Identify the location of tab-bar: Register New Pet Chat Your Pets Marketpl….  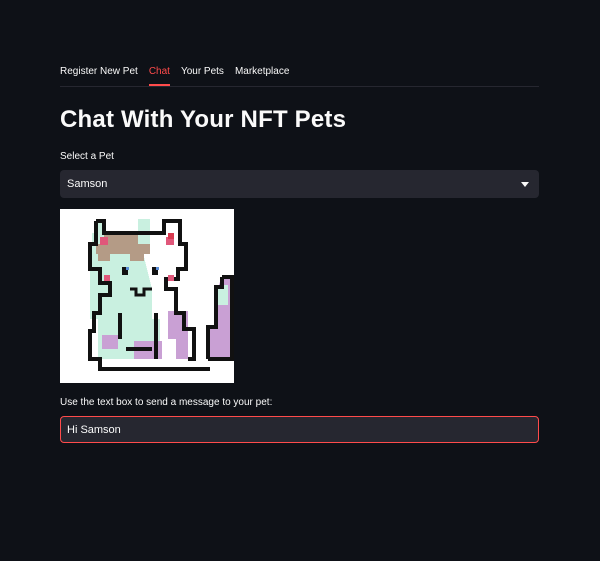
(299, 73).